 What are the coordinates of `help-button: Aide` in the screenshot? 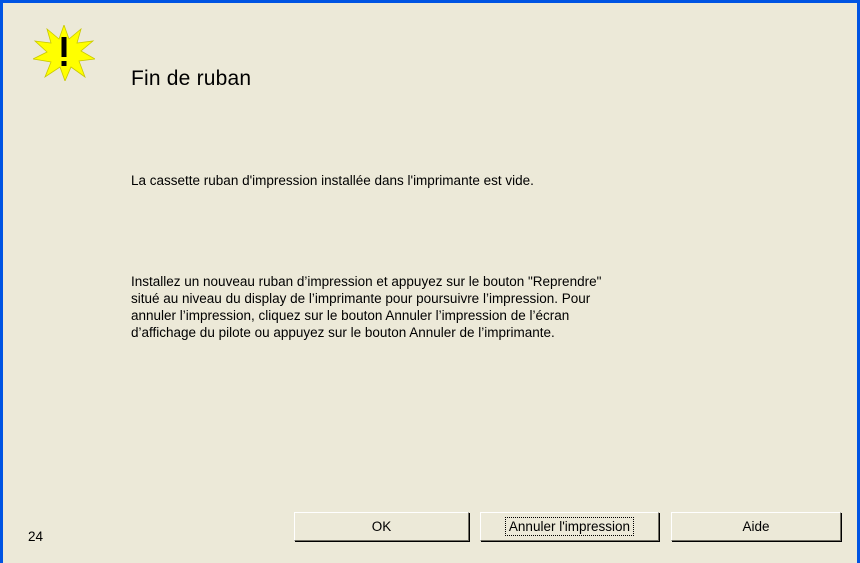 It's located at (756, 526).